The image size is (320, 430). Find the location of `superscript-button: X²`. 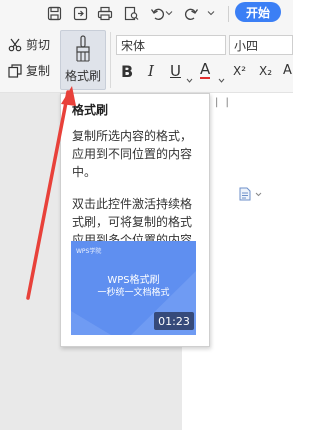

superscript-button: X² is located at coordinates (239, 71).